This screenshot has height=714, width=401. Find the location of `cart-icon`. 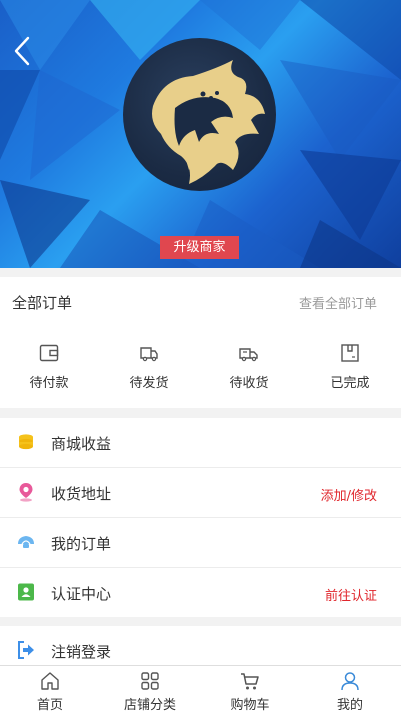

cart-icon is located at coordinates (250, 681).